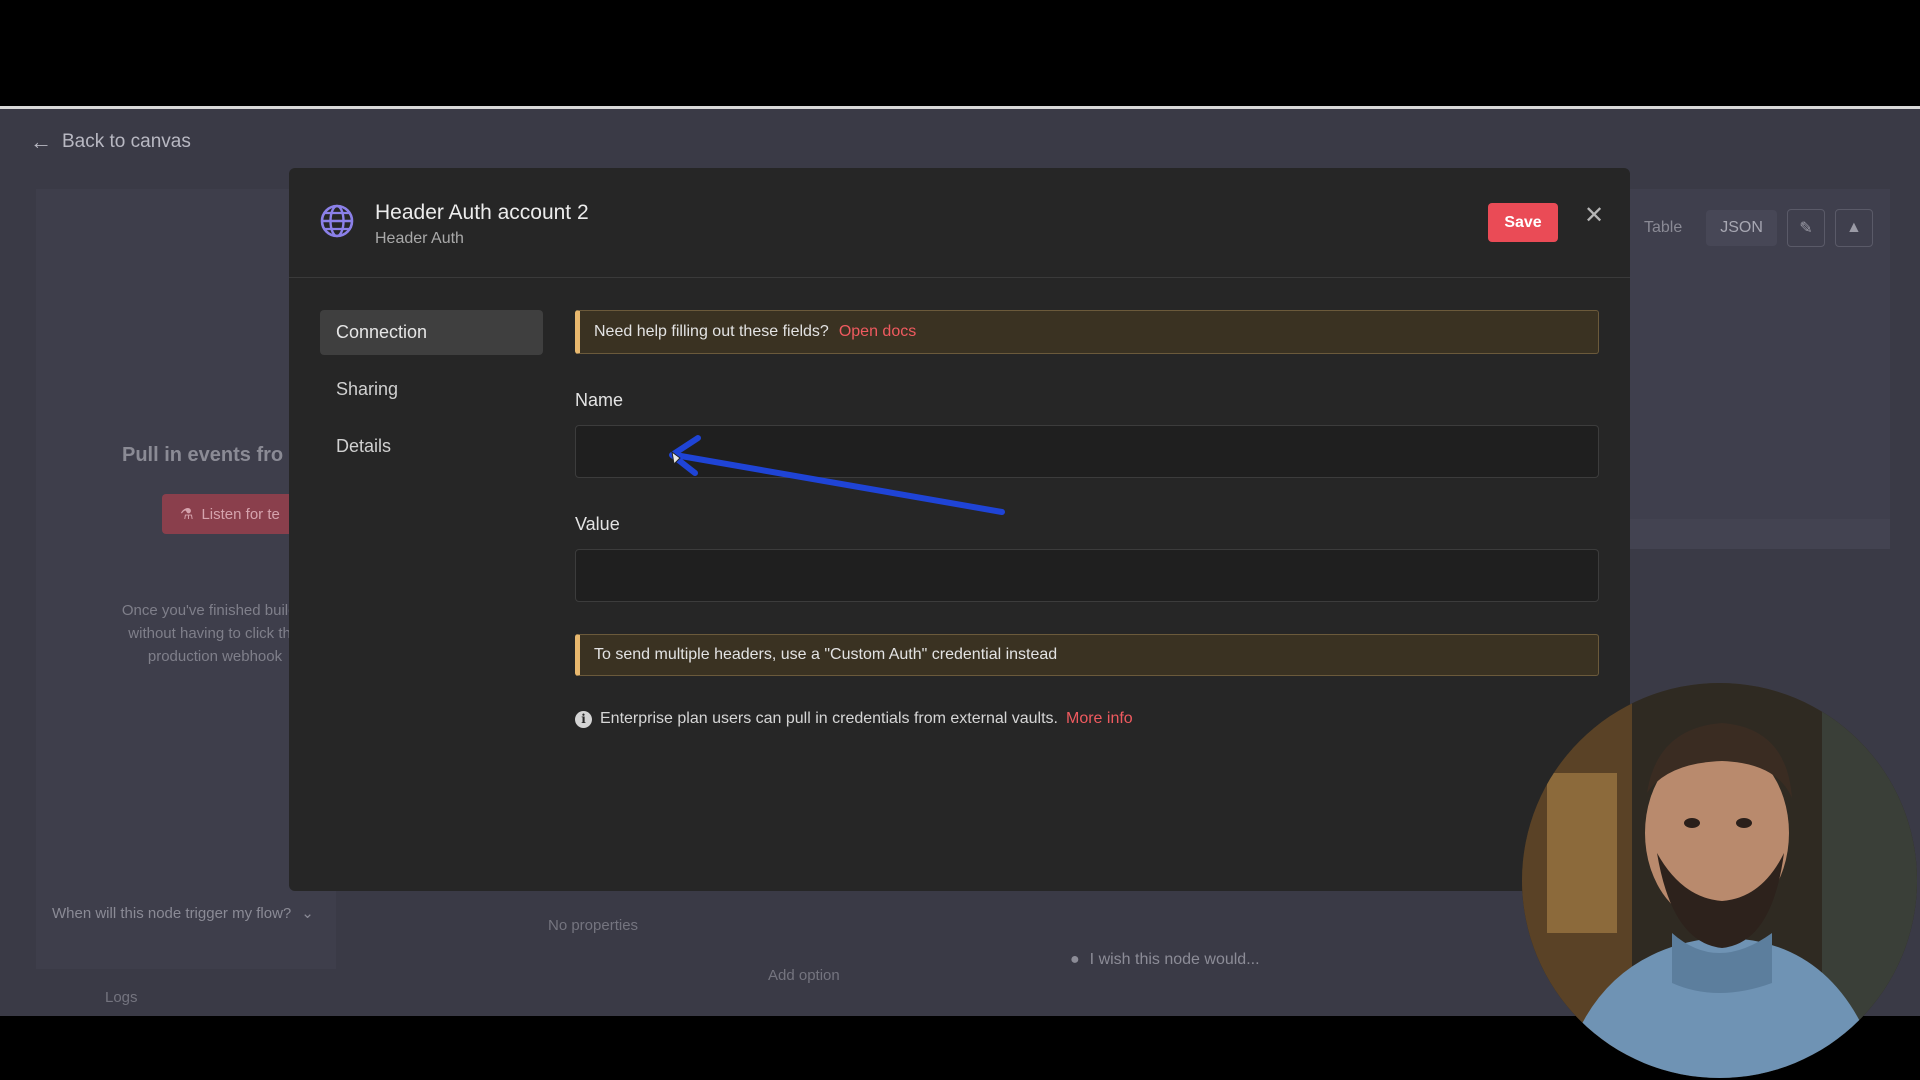 The image size is (1920, 1080). Describe the element at coordinates (1663, 228) in the screenshot. I see `tab-table: Table` at that location.